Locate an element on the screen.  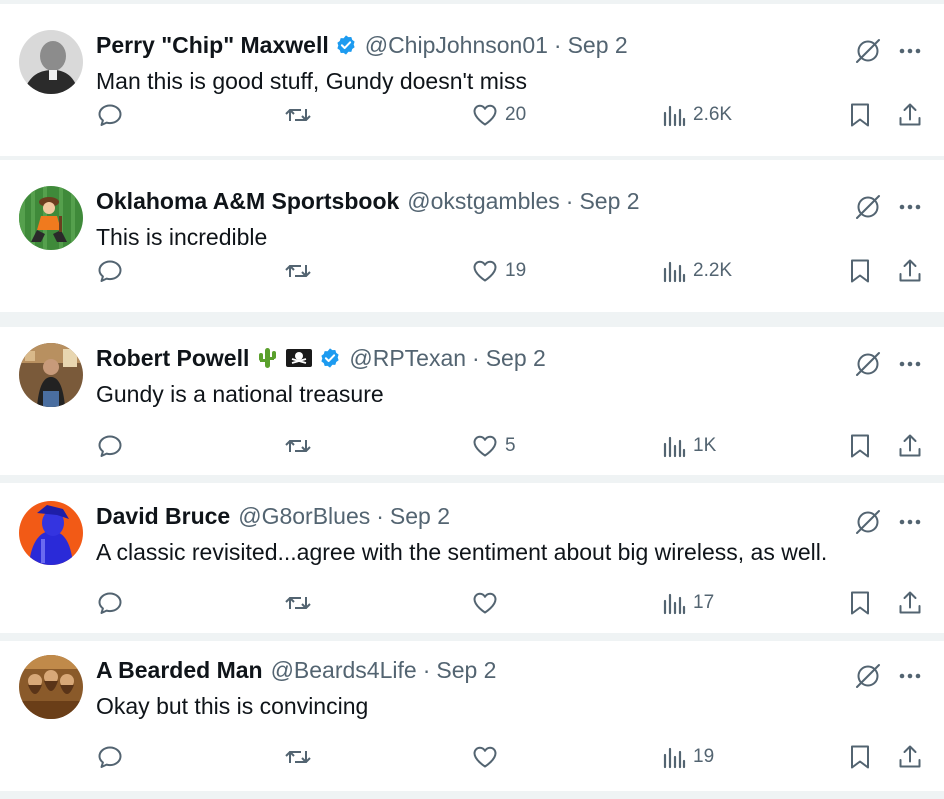
author-name: David Bruce is located at coordinates (163, 516).